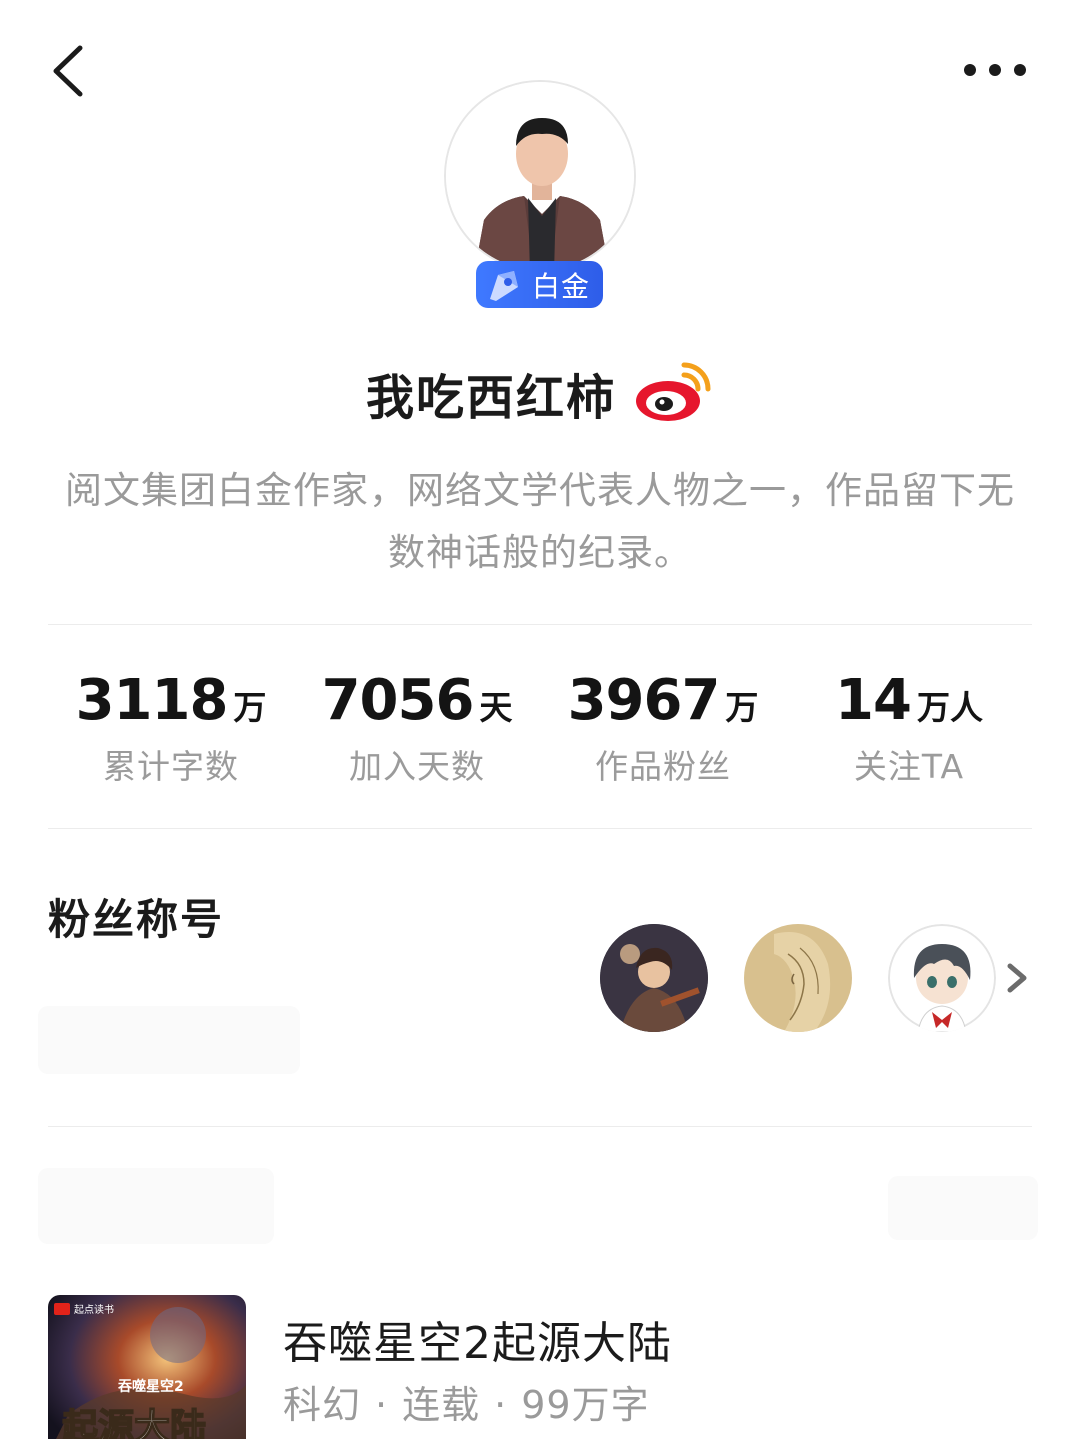 The image size is (1080, 1439). What do you see at coordinates (441, 1405) in the screenshot?
I see `book-status: 连载` at bounding box center [441, 1405].